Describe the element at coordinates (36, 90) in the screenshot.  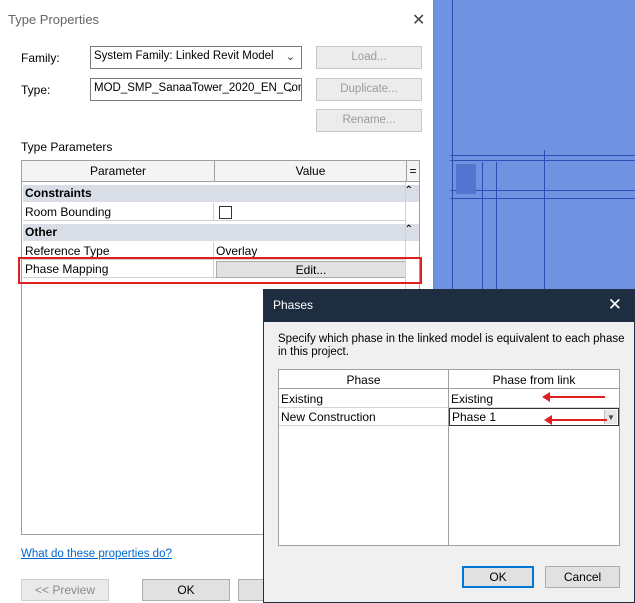
I see `type-label: Type:` at that location.